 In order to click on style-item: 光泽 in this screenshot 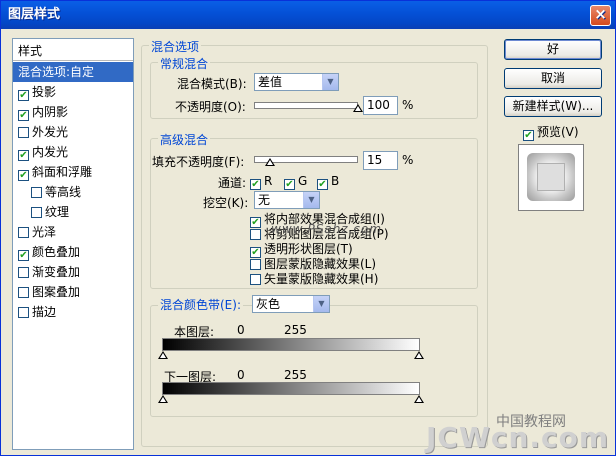, I will do `click(73, 232)`.